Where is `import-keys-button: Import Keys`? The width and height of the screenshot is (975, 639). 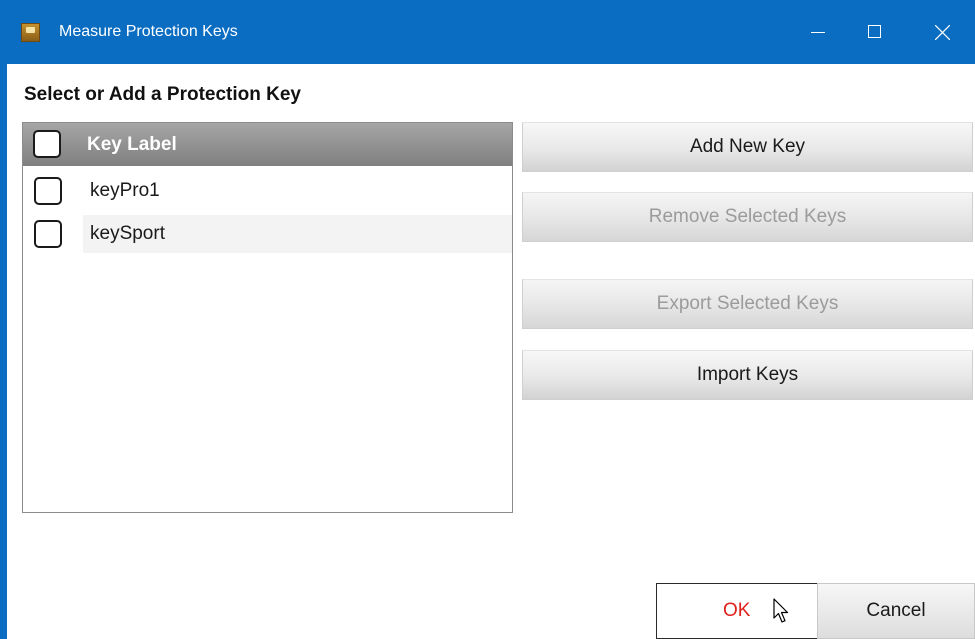 import-keys-button: Import Keys is located at coordinates (747, 375).